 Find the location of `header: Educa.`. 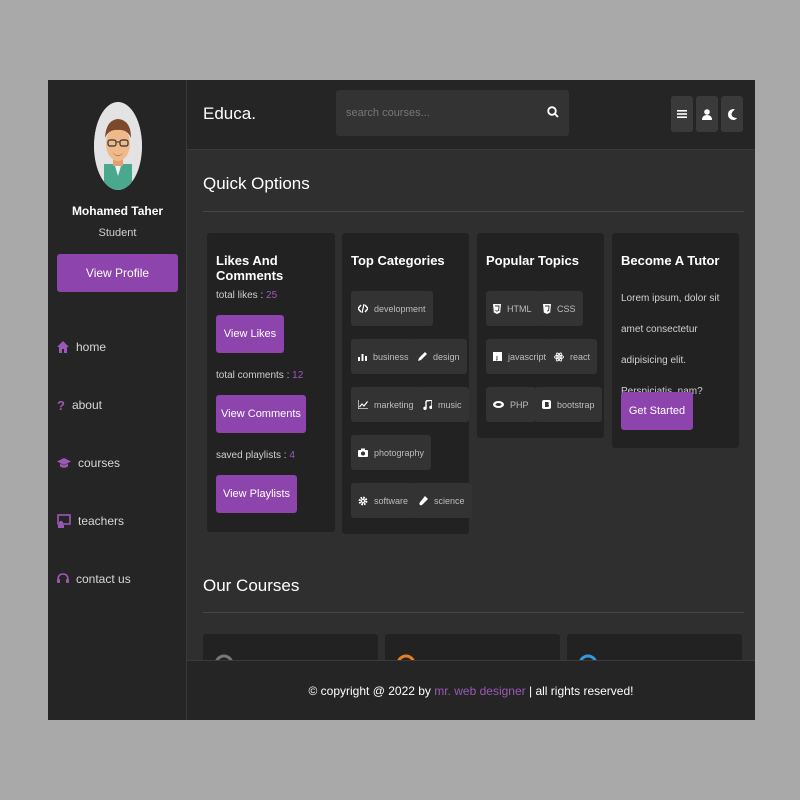

header: Educa. is located at coordinates (471, 115).